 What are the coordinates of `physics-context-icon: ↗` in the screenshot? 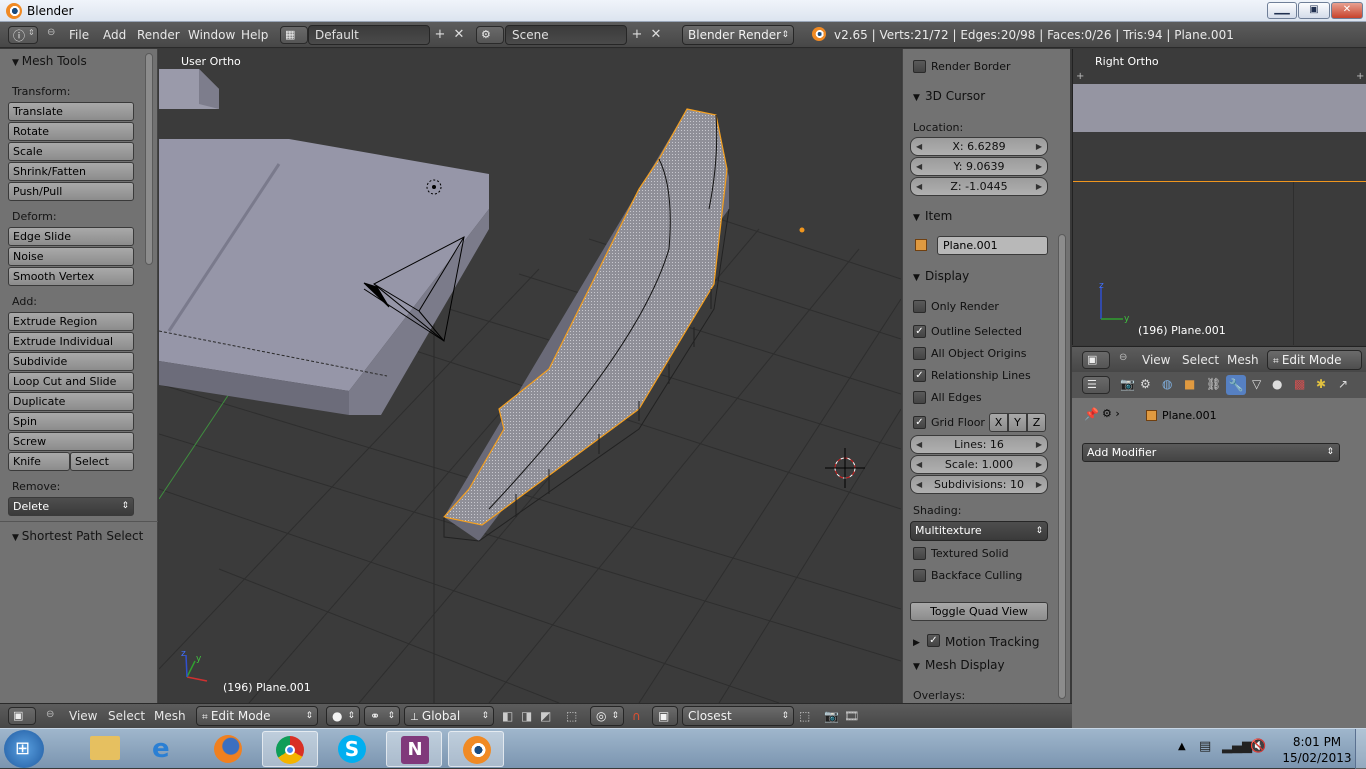 It's located at (1343, 384).